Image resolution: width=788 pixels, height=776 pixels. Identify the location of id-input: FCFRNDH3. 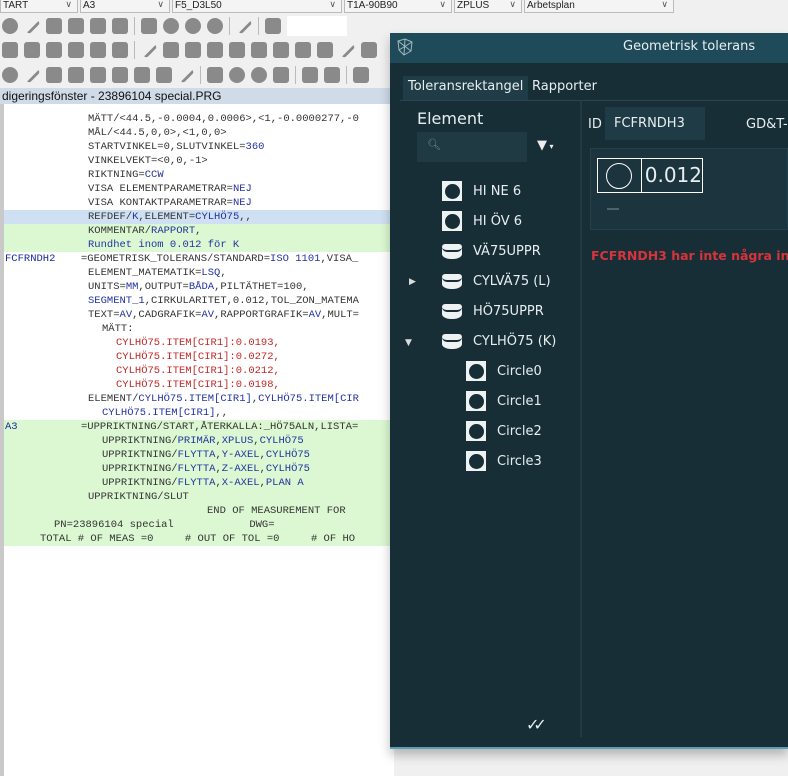
(655, 123).